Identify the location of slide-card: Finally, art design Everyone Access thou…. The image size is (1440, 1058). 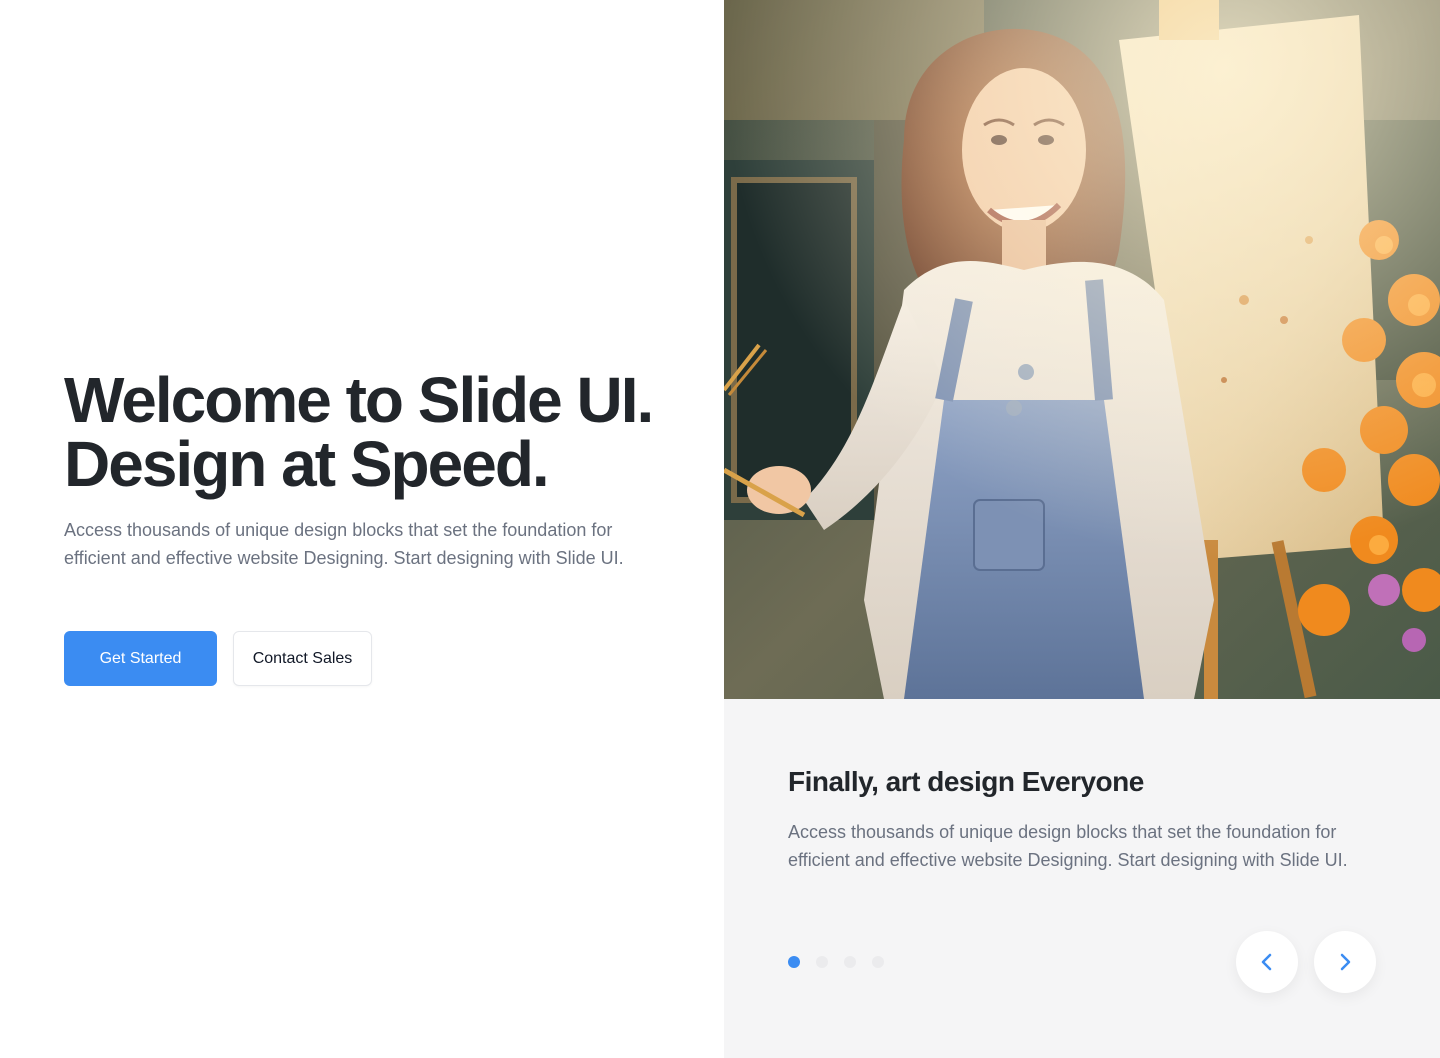
(1078, 819).